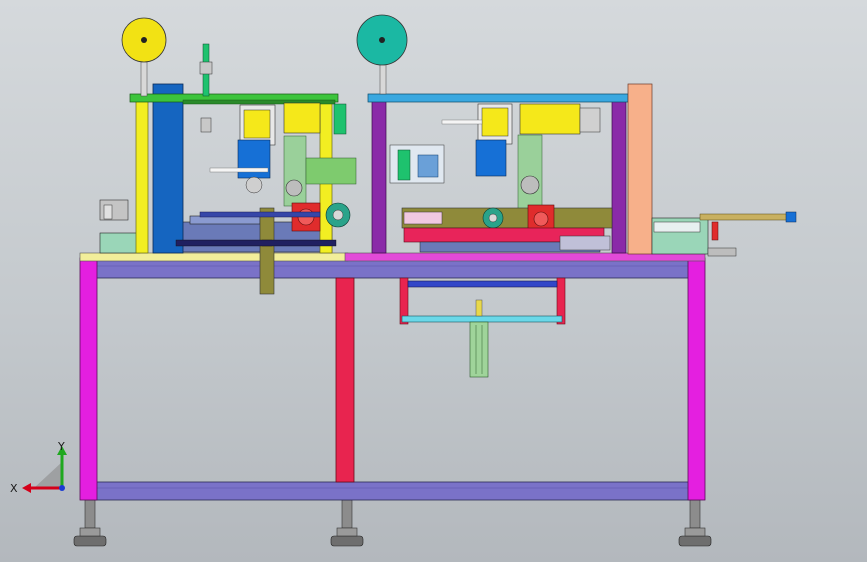 The image size is (867, 562). I want to click on air-cylinder, so click(724, 234).